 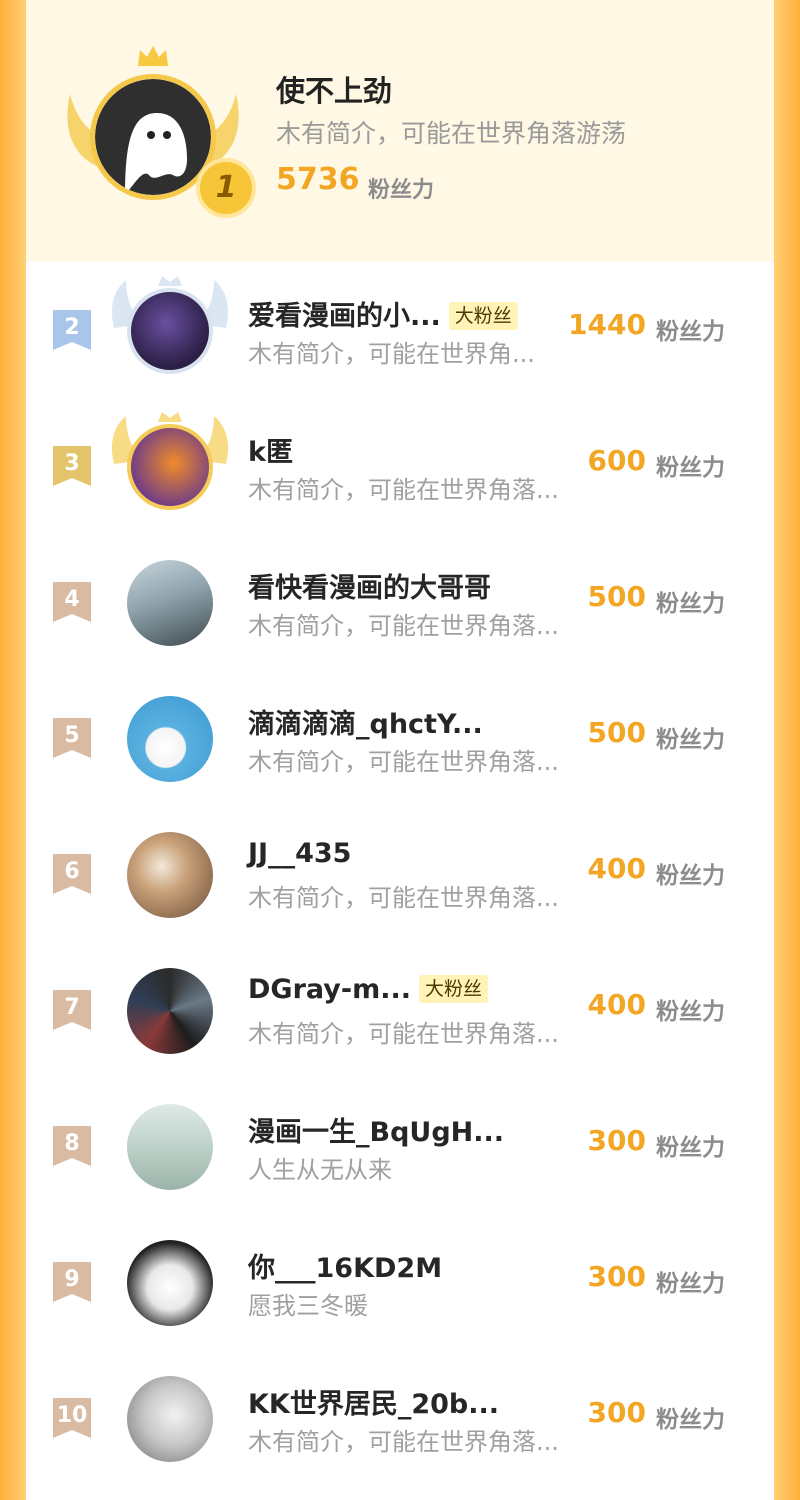 I want to click on list-item: 10 KK世界居民_20b... 木有简介，可能在世界角落... 300 粉丝力, so click(x=400, y=1418).